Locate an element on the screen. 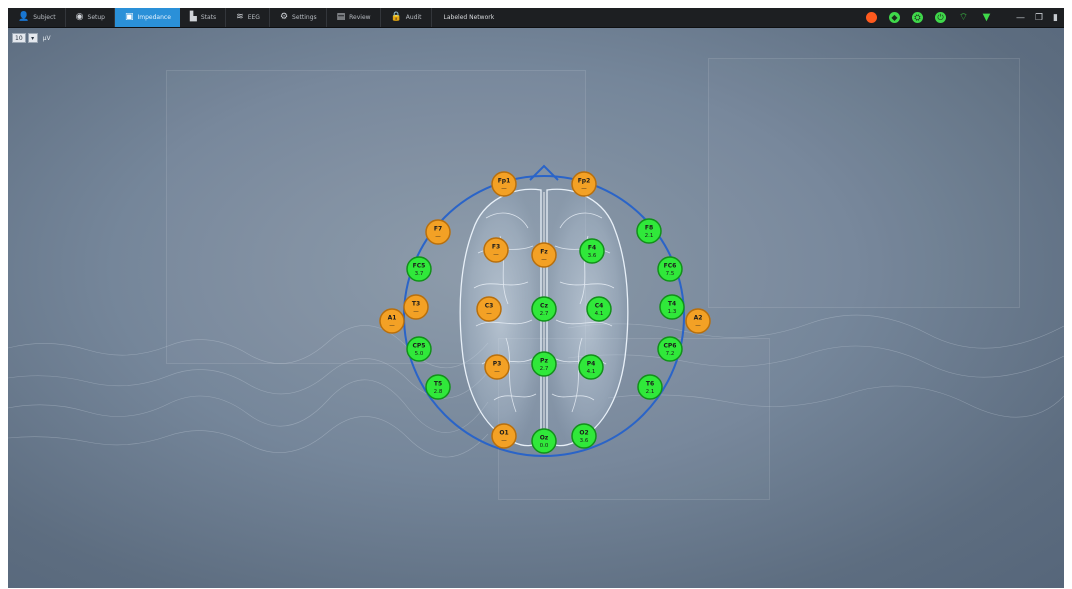 This screenshot has height=589, width=1072. electrode-label: FC5 is located at coordinates (419, 266).